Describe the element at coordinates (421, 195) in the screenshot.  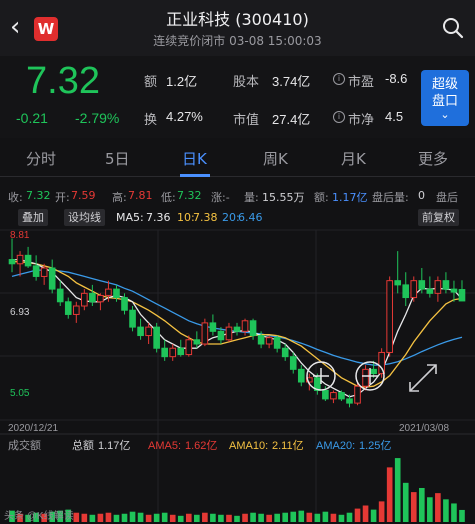
I see `after-hours-volume-value: 0` at that location.